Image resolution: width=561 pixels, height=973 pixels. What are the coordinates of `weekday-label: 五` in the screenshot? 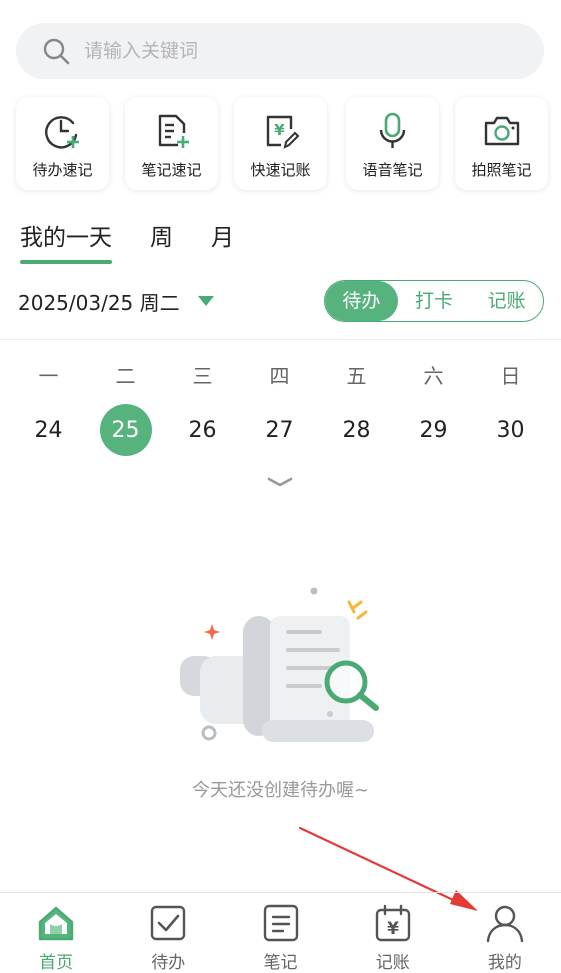 It's located at (356, 376).